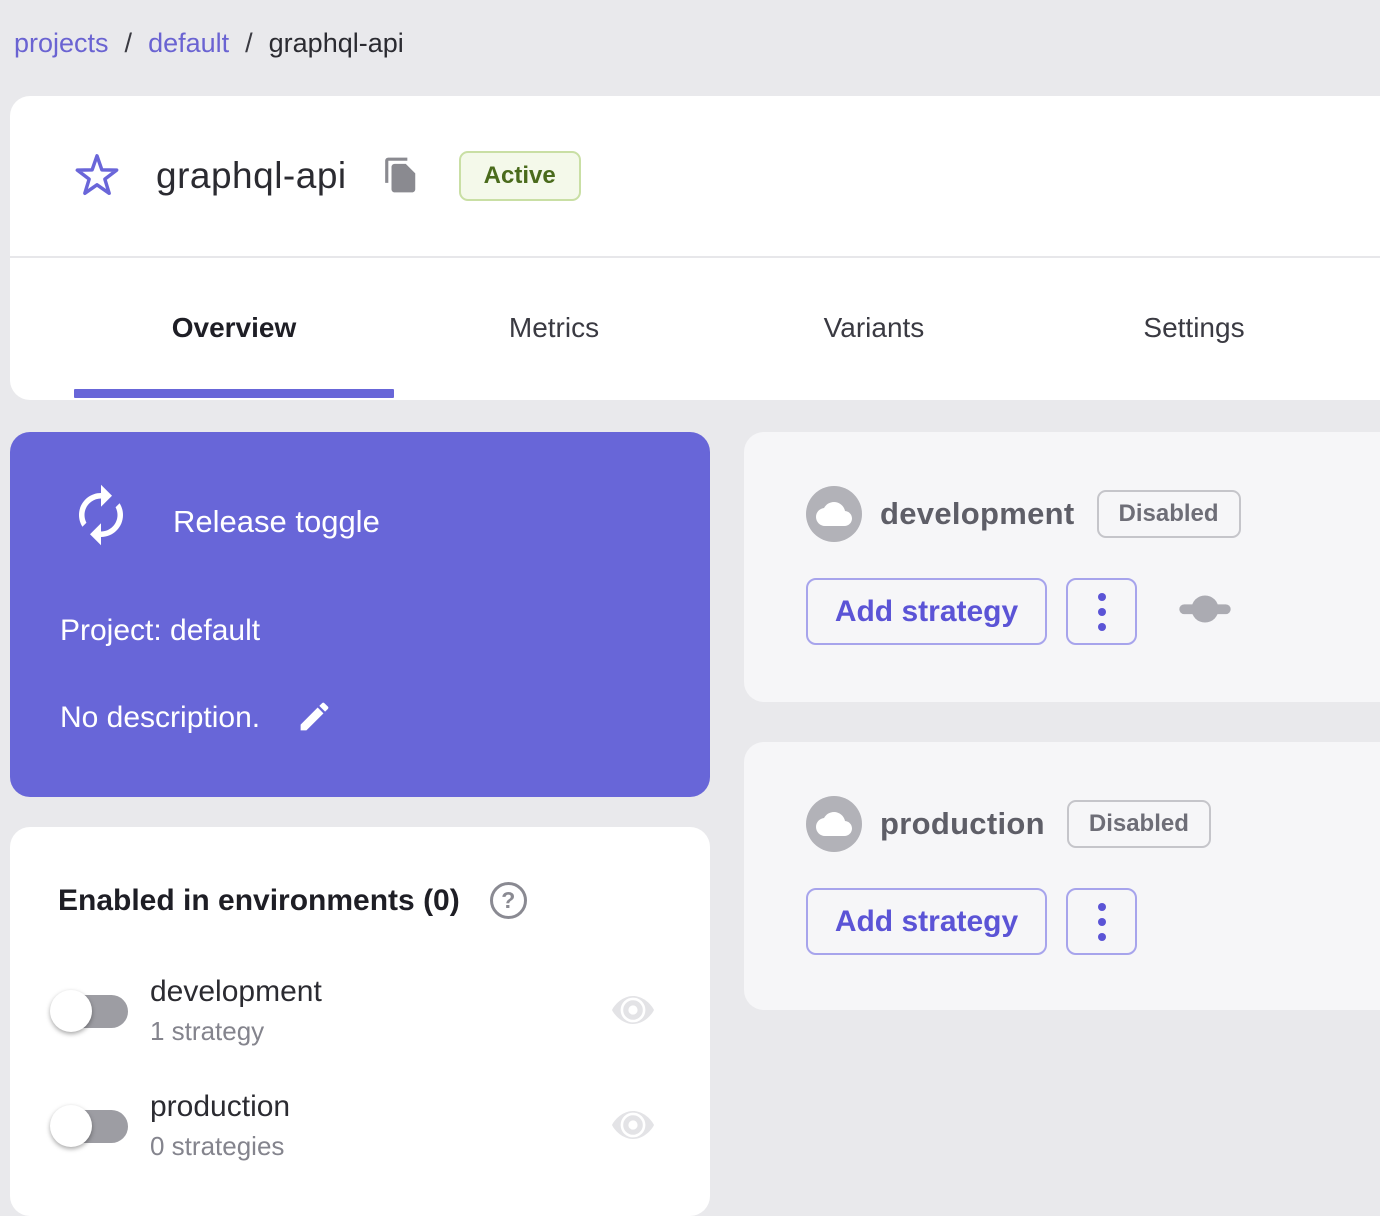 The width and height of the screenshot is (1380, 1216). Describe the element at coordinates (360, 1126) in the screenshot. I see `environment-row-production: production 0 strategies` at that location.